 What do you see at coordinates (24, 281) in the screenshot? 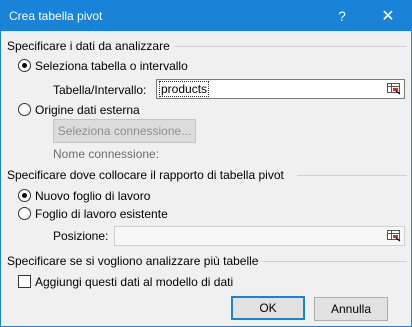
I see `add-to-data-model-checkbox` at bounding box center [24, 281].